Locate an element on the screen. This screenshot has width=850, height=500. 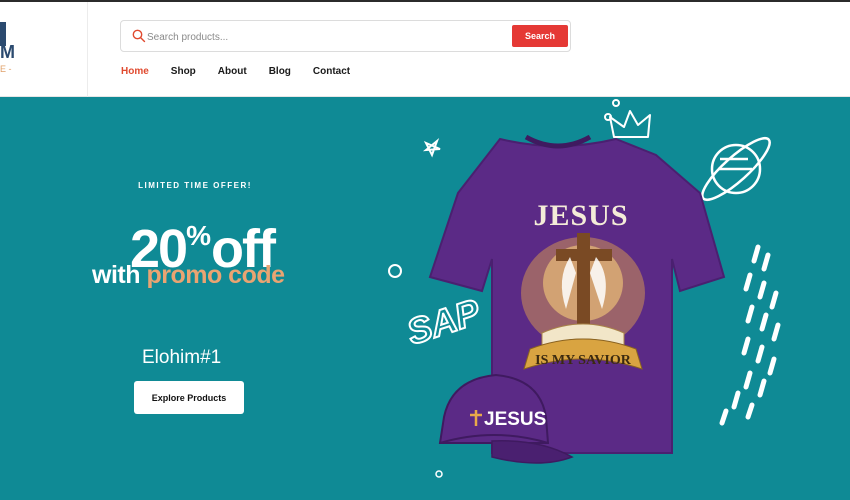
nav-item-shop: Shop is located at coordinates (183, 71).